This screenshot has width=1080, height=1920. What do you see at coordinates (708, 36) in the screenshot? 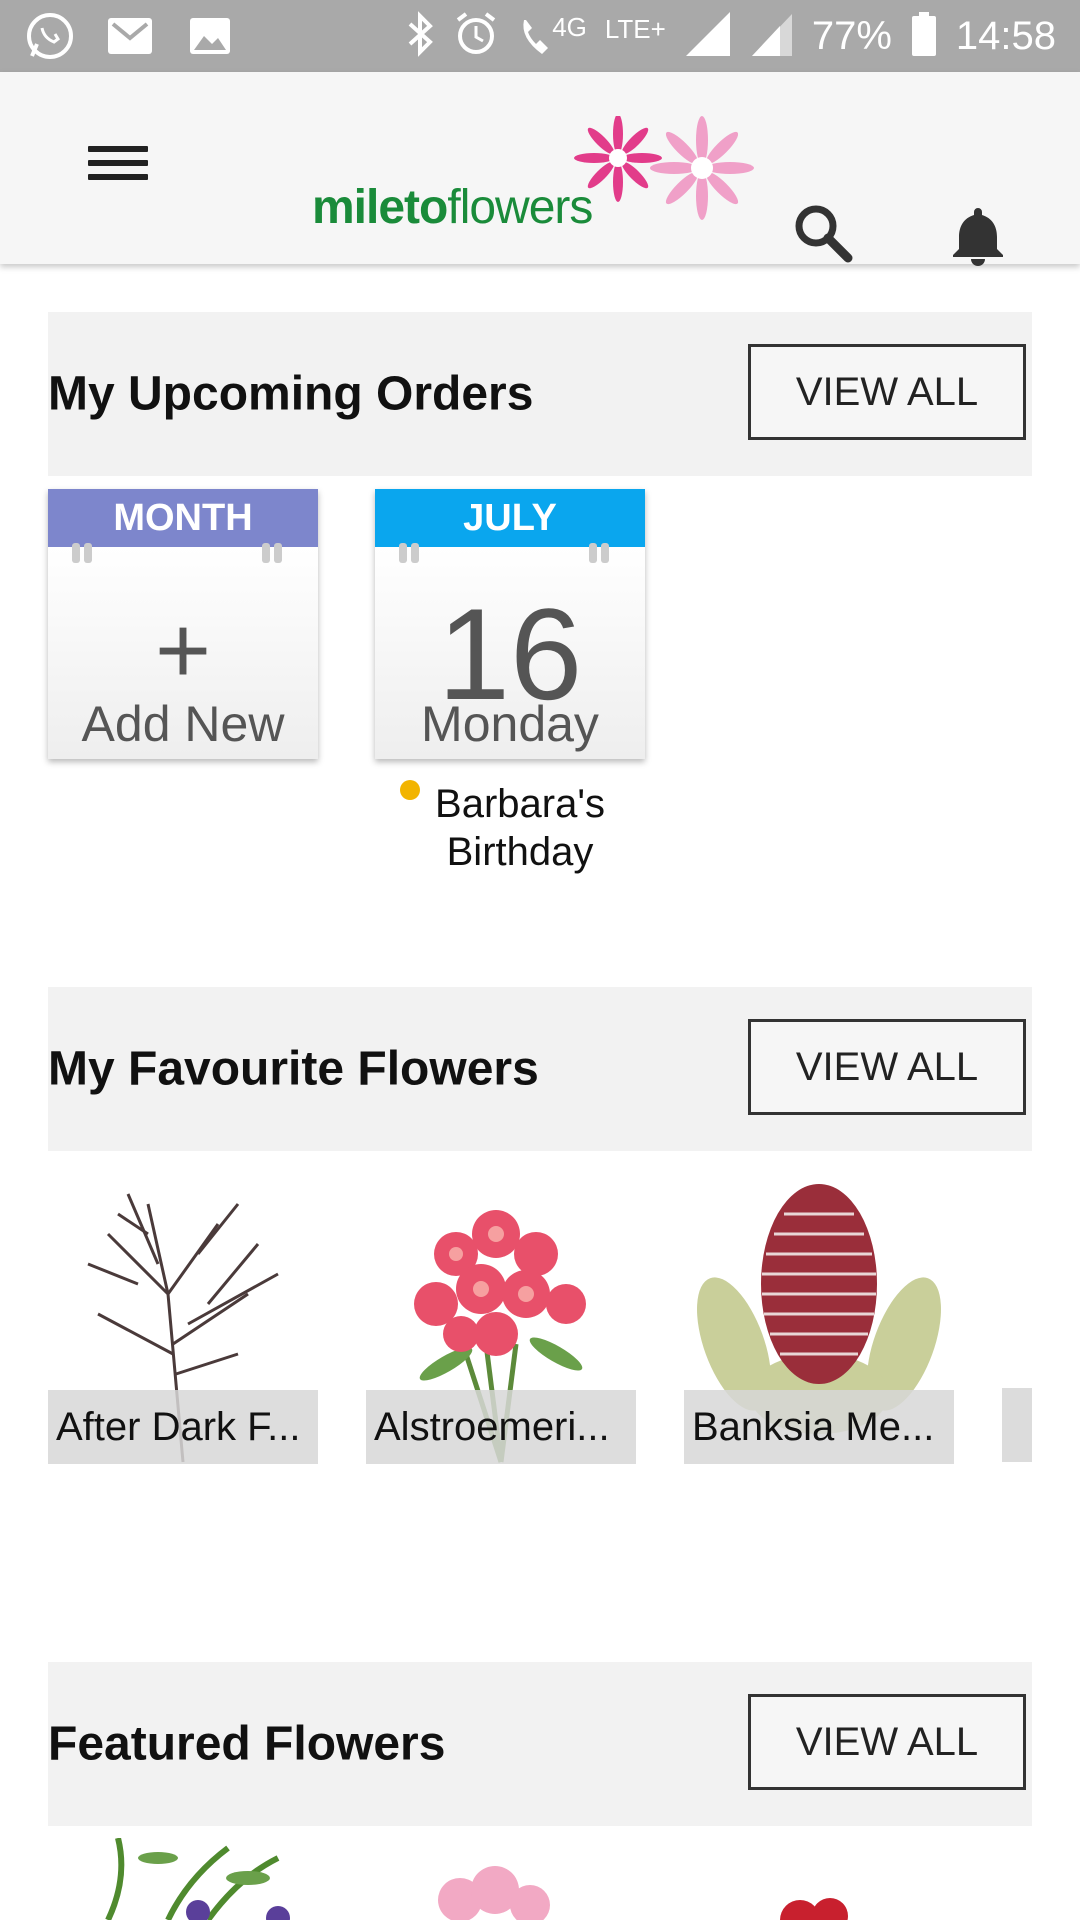
I see `signal-icon` at bounding box center [708, 36].